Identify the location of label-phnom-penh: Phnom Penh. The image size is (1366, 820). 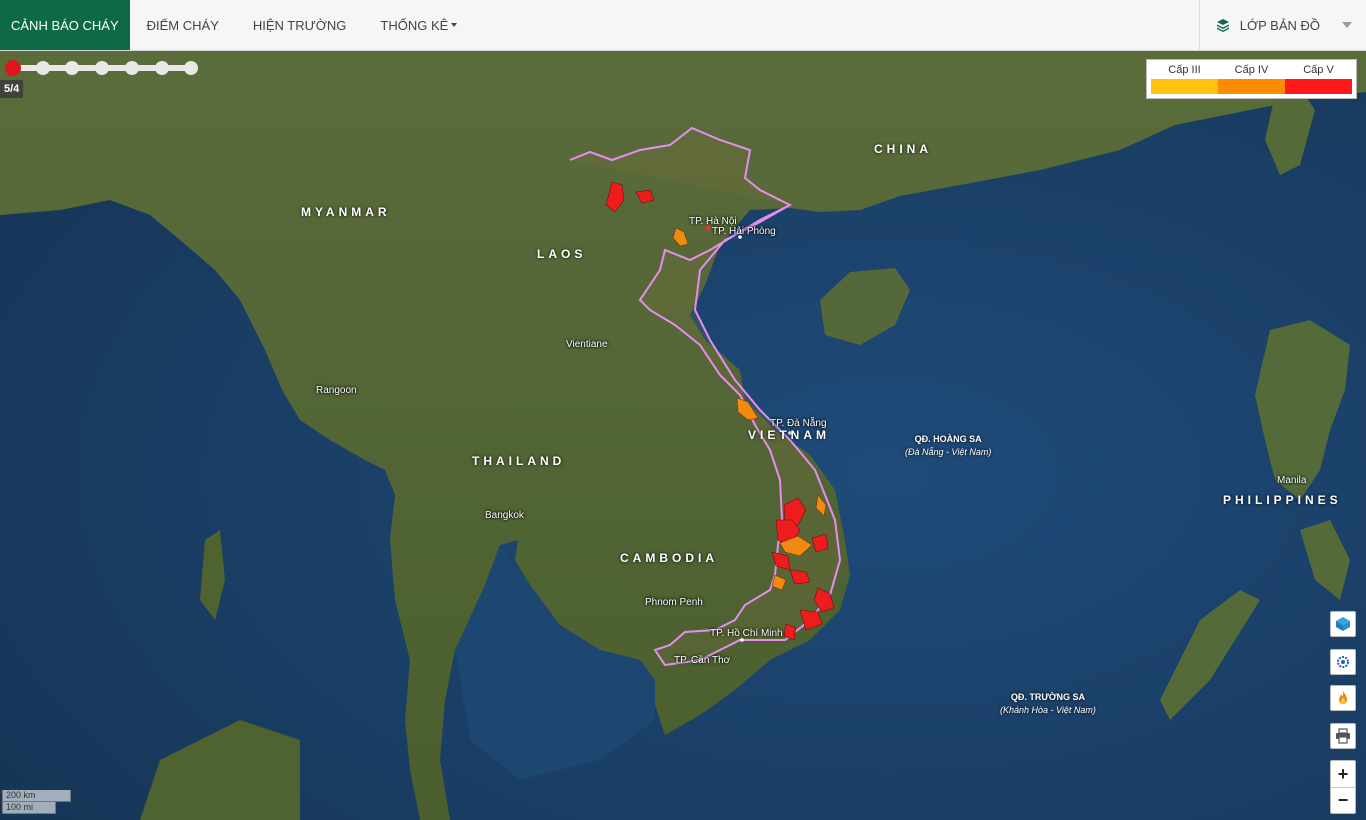
(674, 602).